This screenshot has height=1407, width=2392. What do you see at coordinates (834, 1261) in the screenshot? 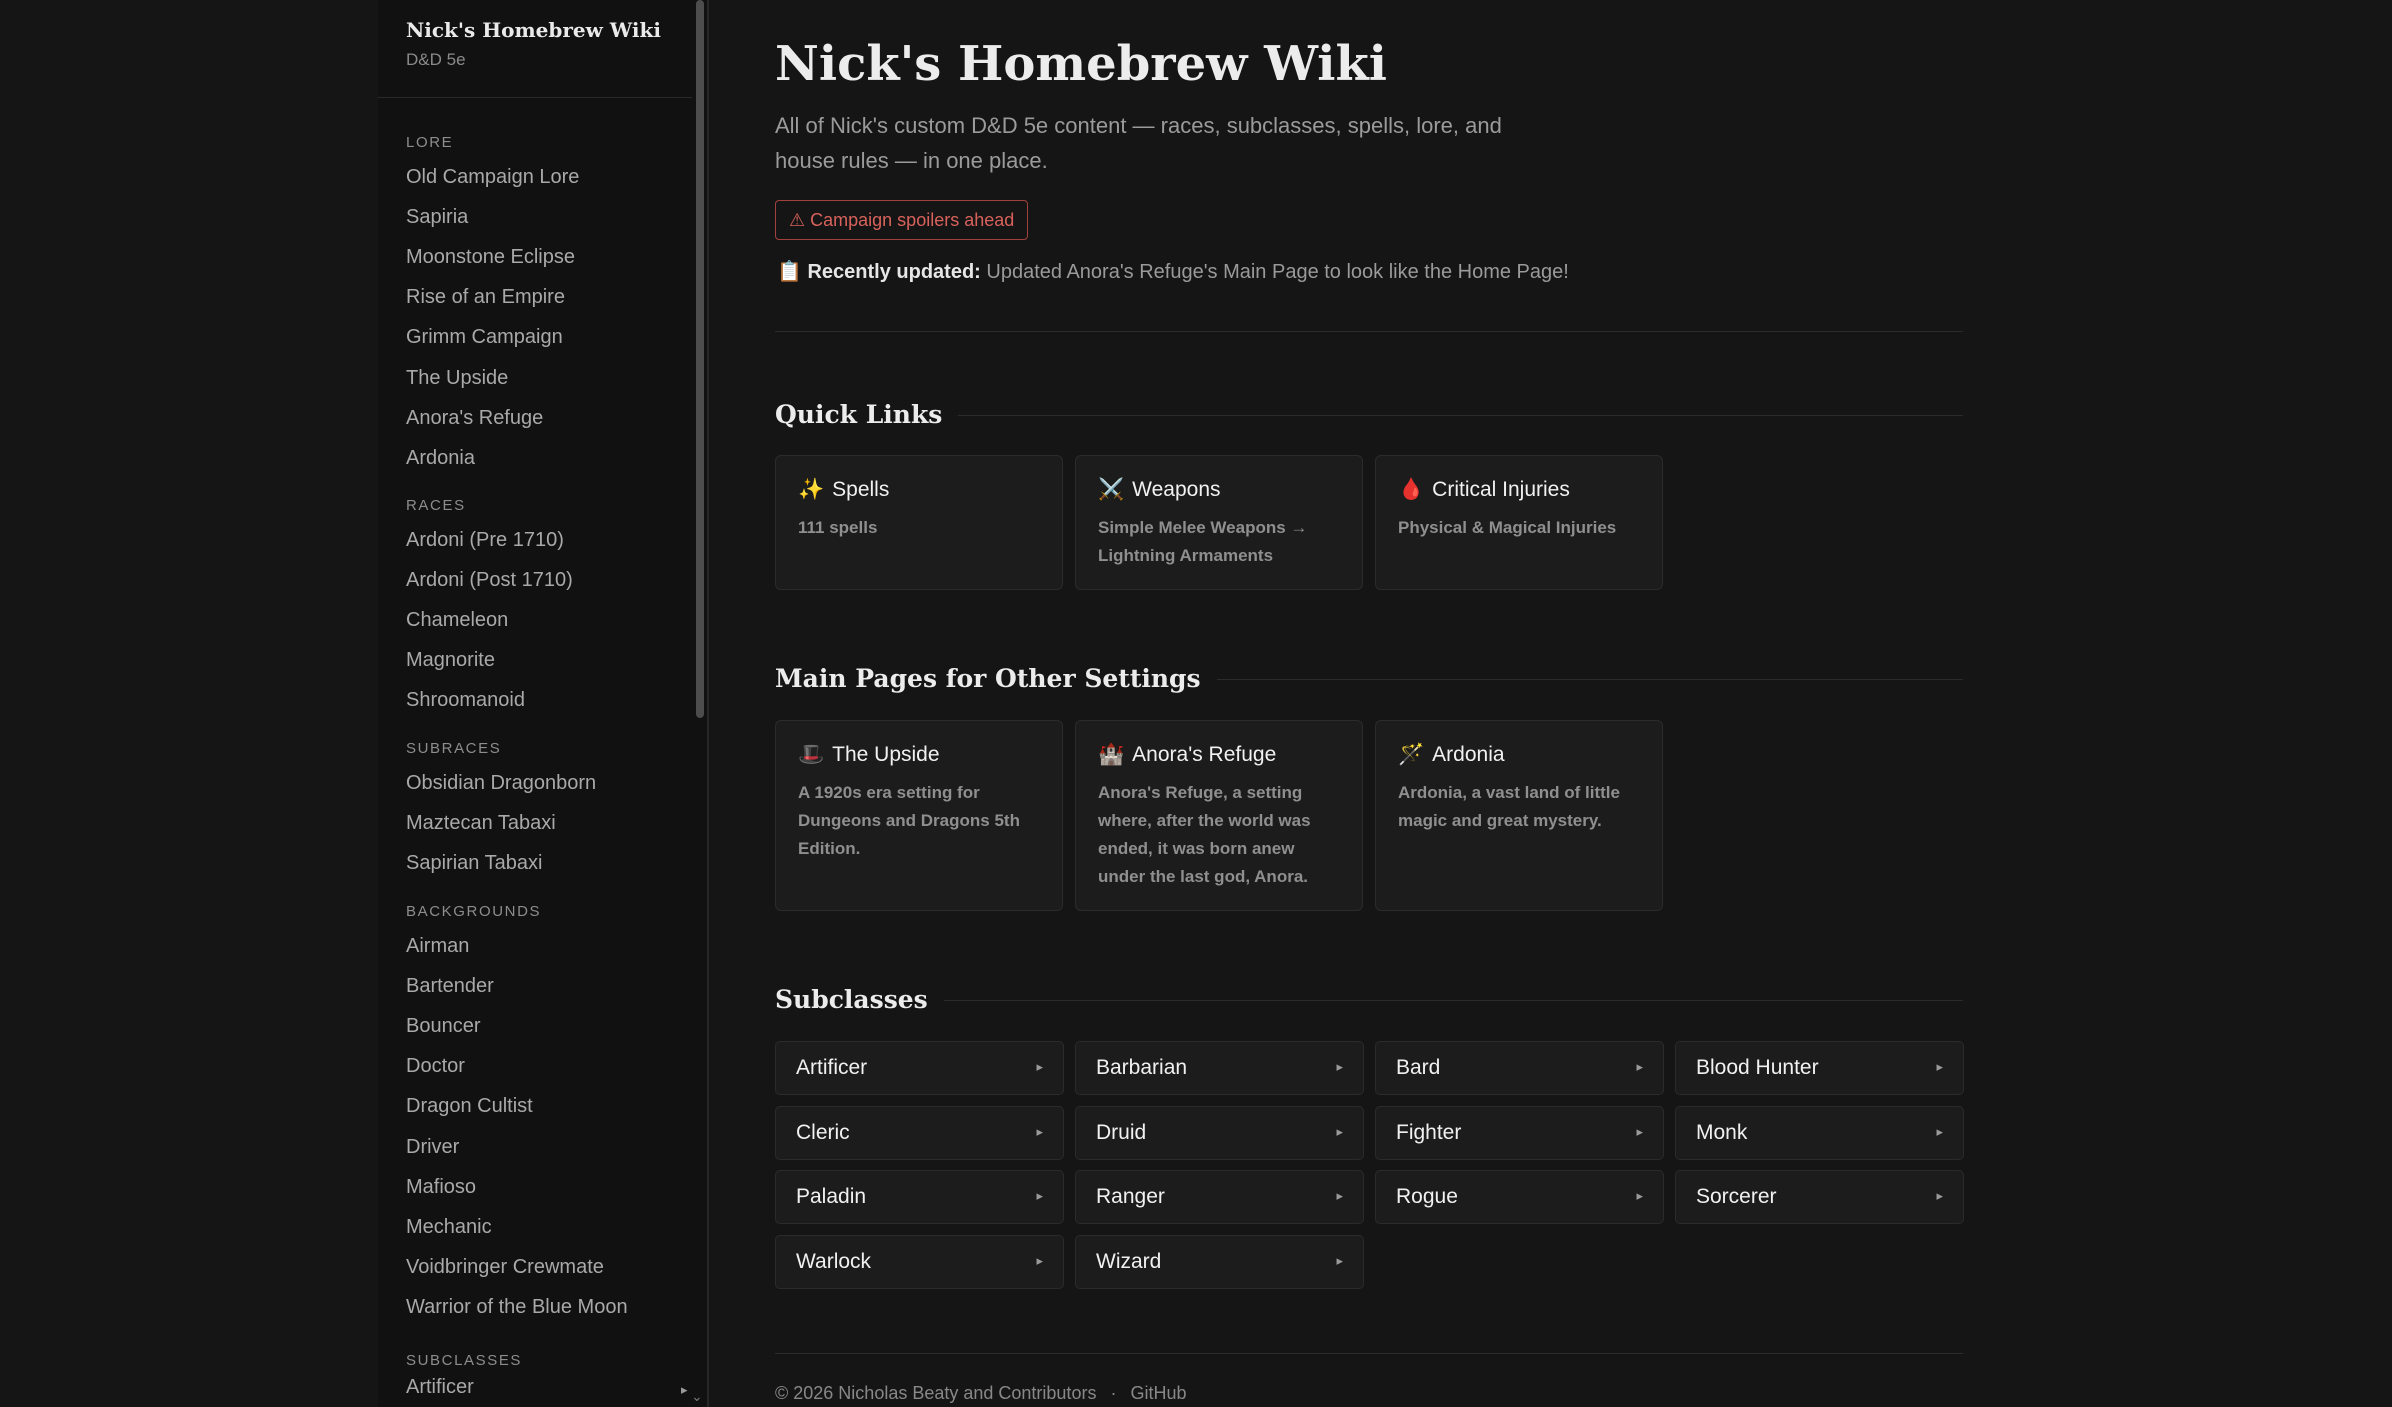
I see `subclass-label: Warlock` at bounding box center [834, 1261].